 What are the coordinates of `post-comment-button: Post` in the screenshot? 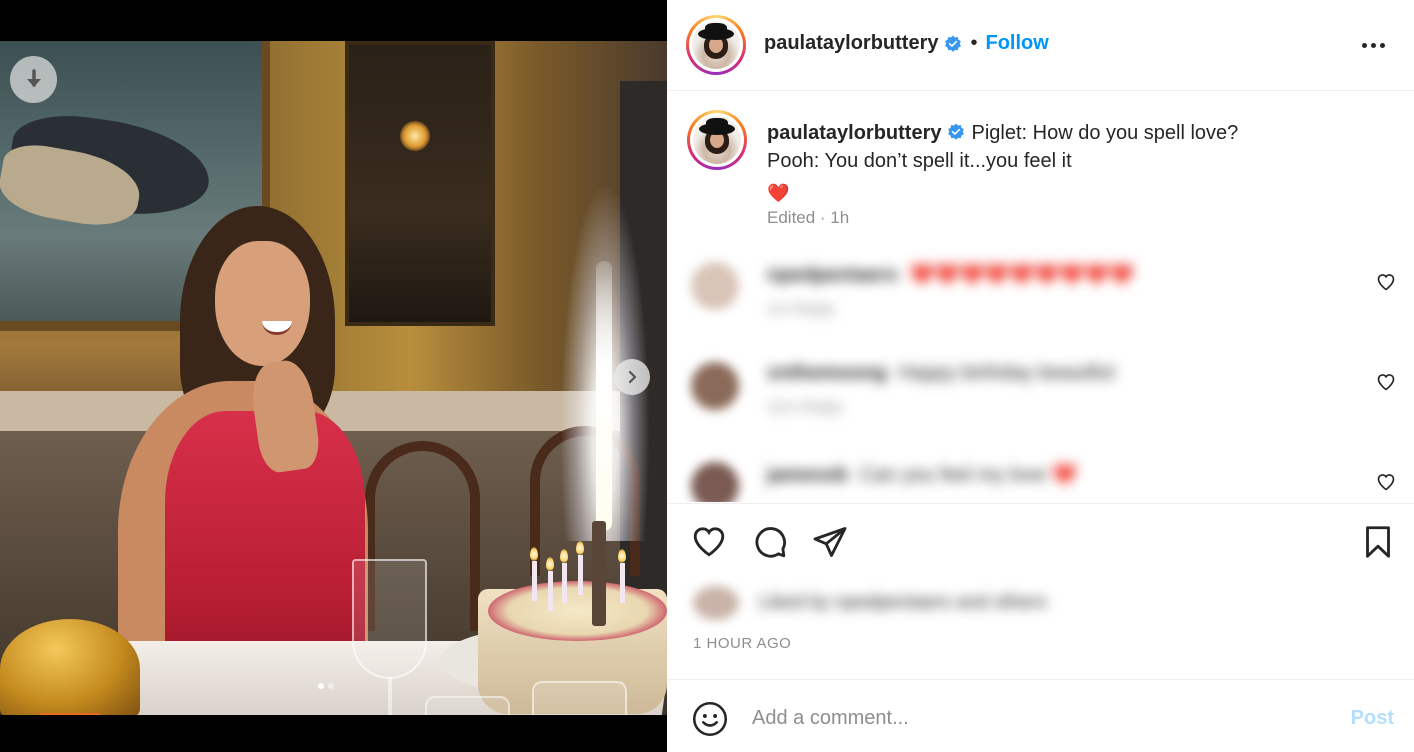 It's located at (1372, 718).